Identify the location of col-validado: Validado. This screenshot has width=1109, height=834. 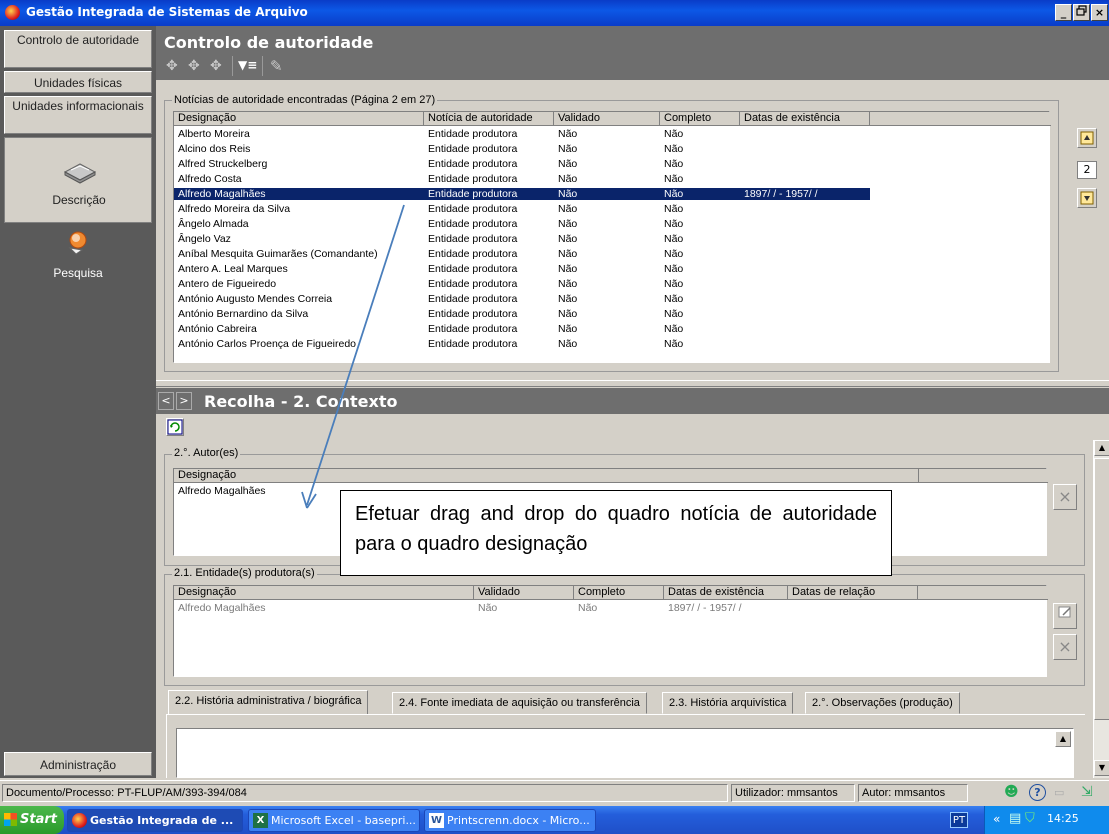
(607, 119).